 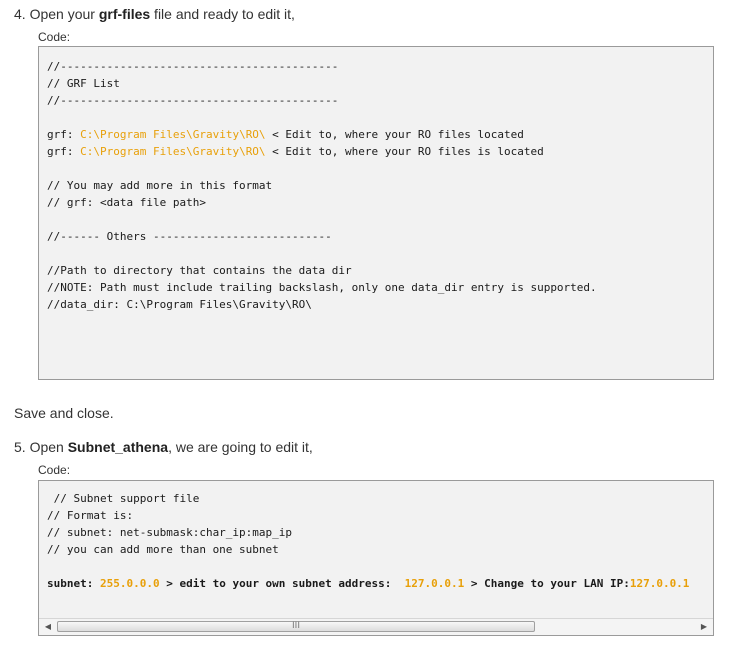 I want to click on scroll-left-arrow-icon: ◀, so click(x=48, y=627).